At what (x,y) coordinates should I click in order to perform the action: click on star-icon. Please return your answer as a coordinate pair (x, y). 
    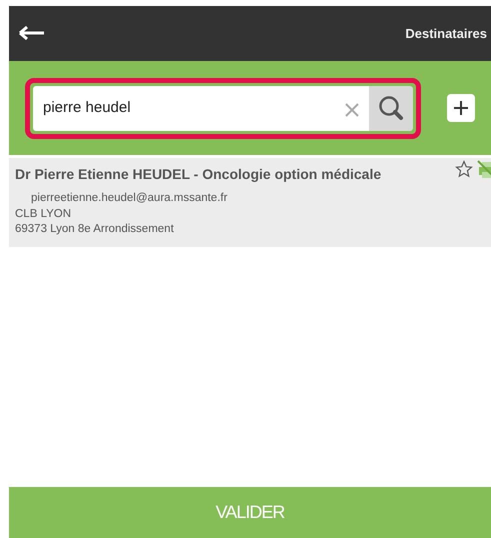
    Looking at the image, I should click on (464, 169).